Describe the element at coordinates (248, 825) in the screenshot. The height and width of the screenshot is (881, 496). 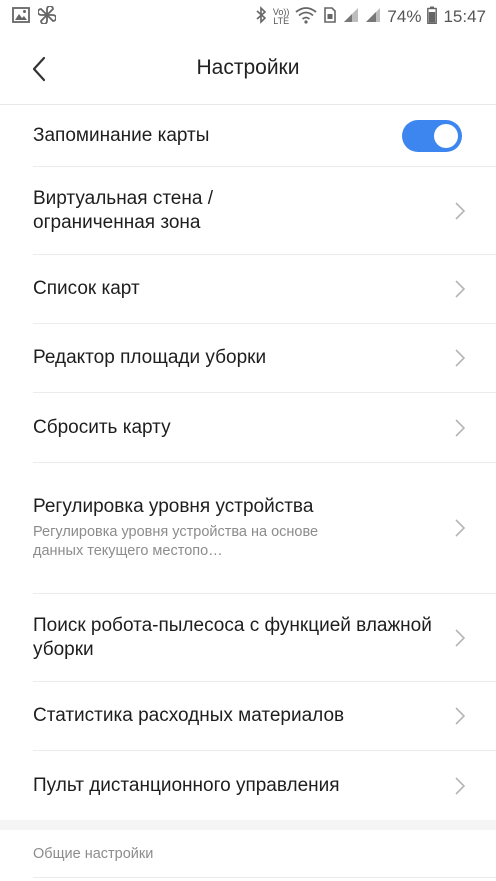
I see `section-divider` at that location.